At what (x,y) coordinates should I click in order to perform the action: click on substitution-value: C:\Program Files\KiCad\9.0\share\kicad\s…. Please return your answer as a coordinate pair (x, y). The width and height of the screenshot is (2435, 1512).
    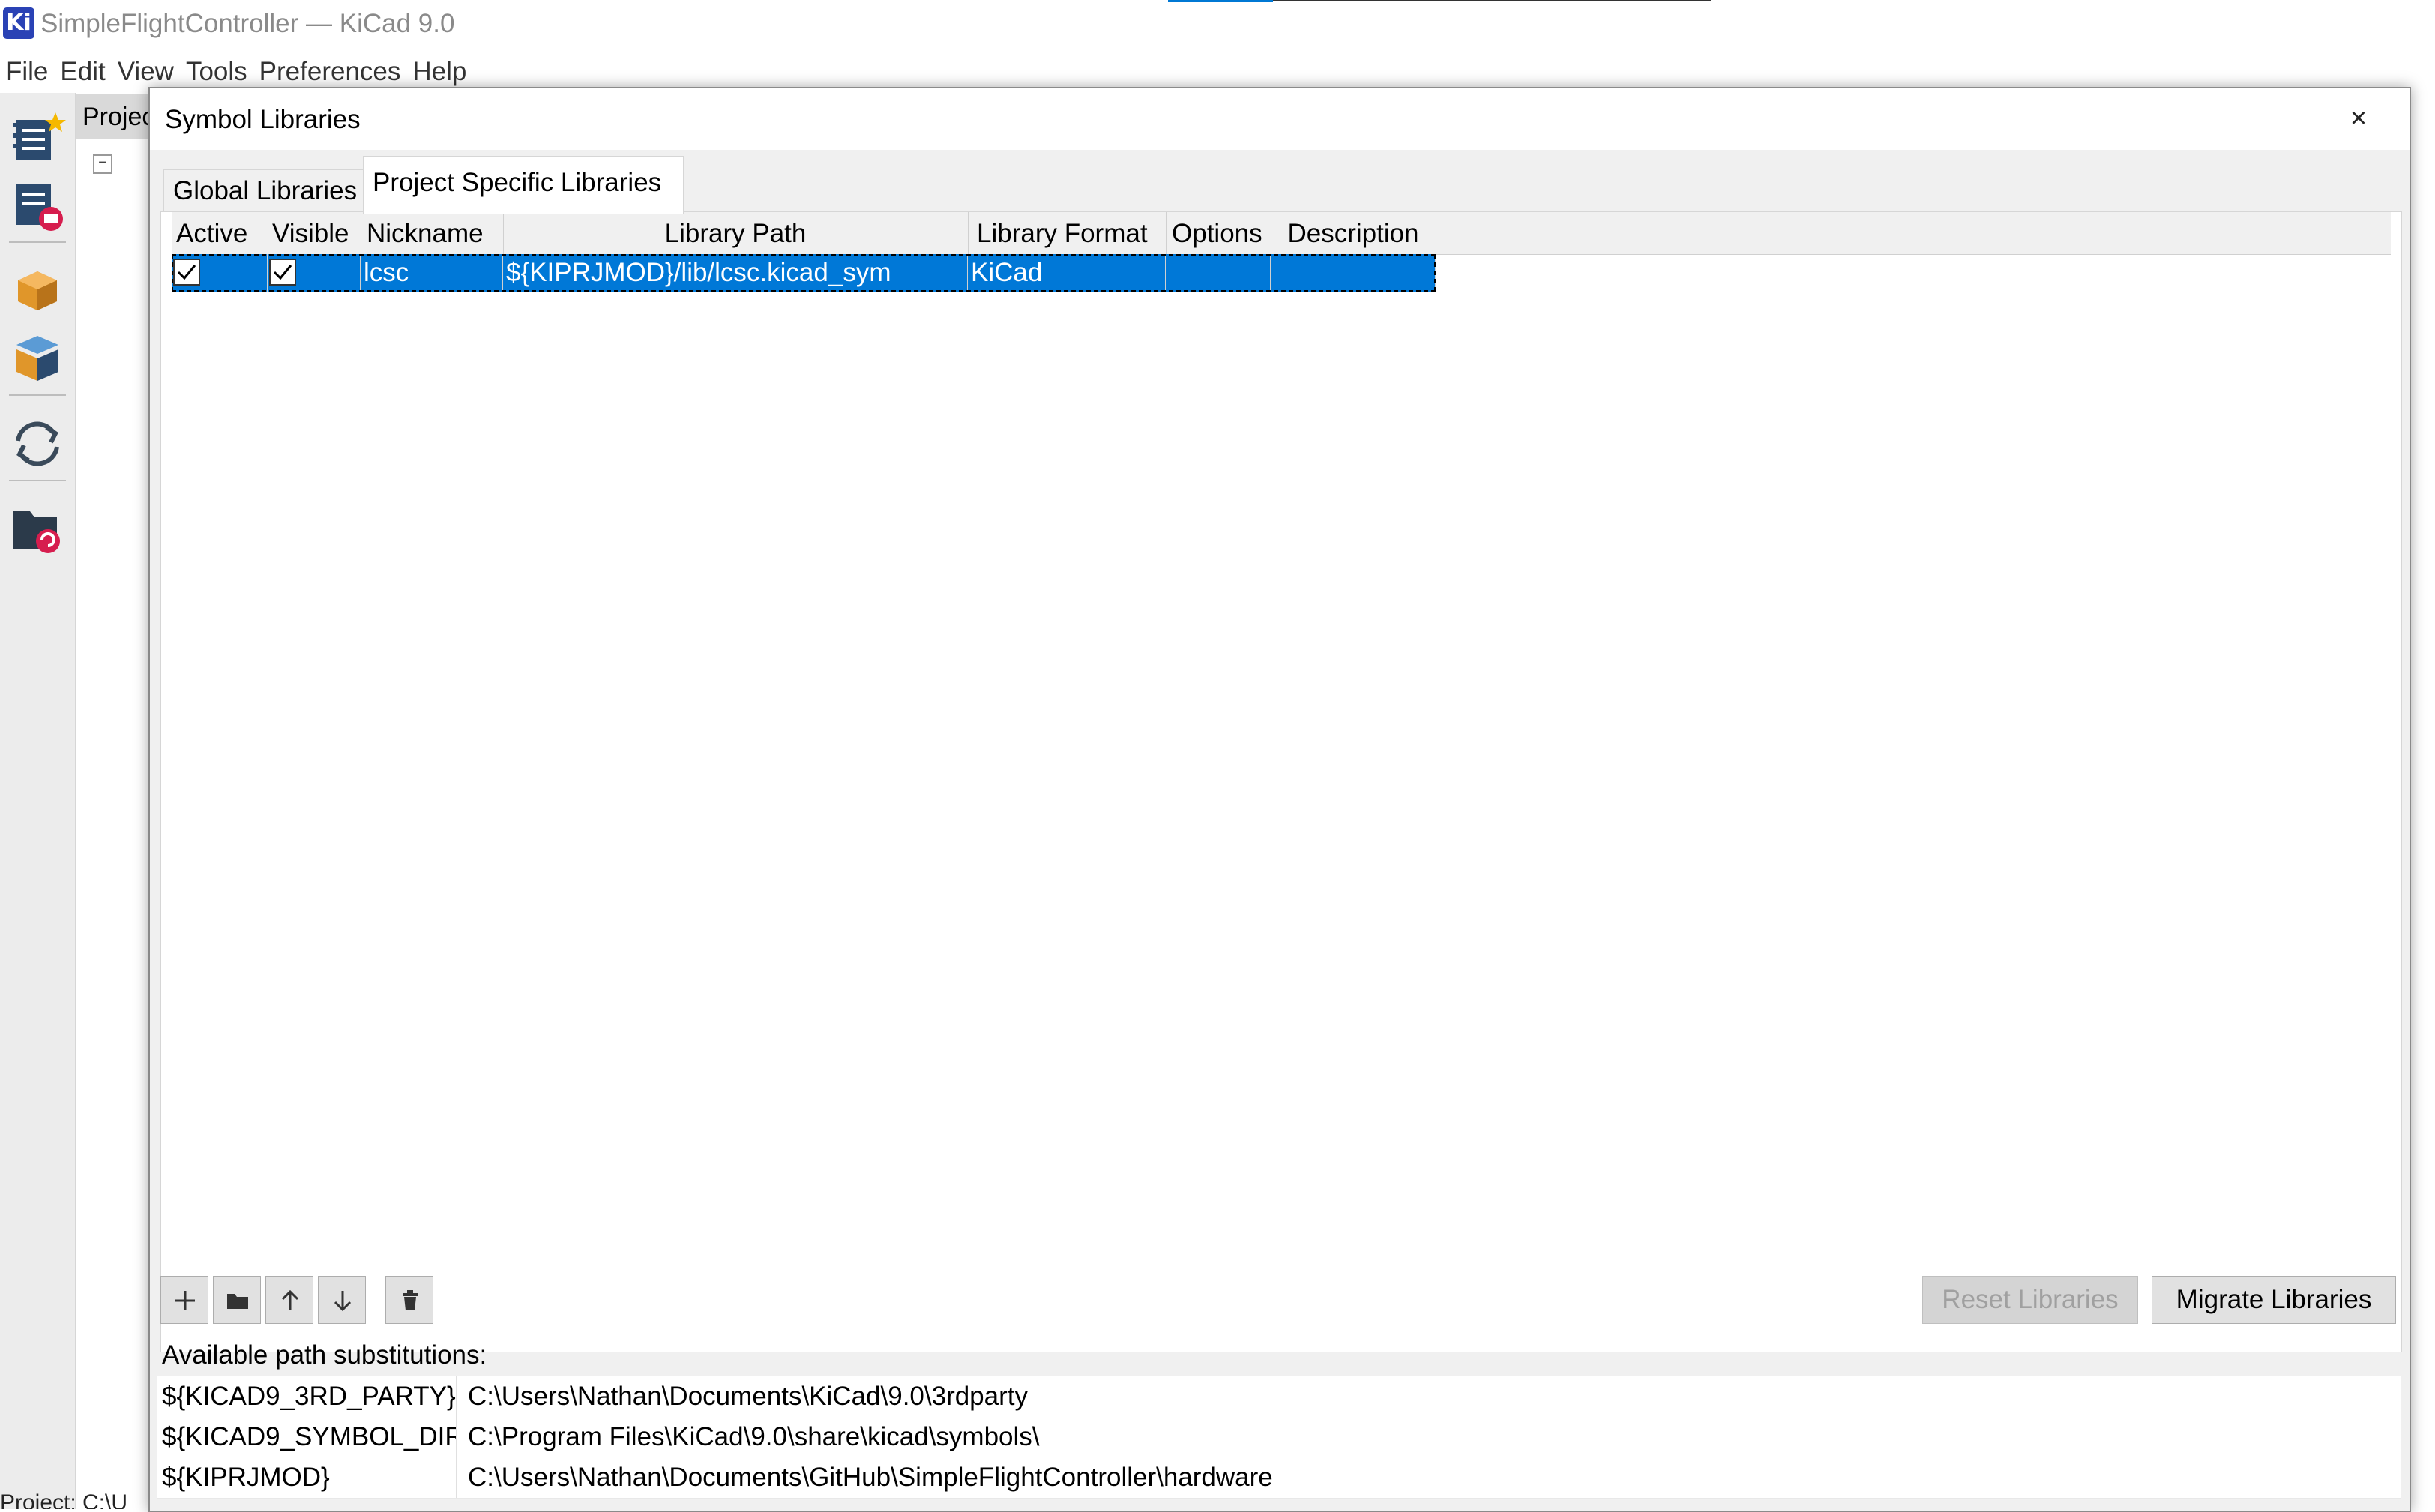
    Looking at the image, I should click on (754, 1436).